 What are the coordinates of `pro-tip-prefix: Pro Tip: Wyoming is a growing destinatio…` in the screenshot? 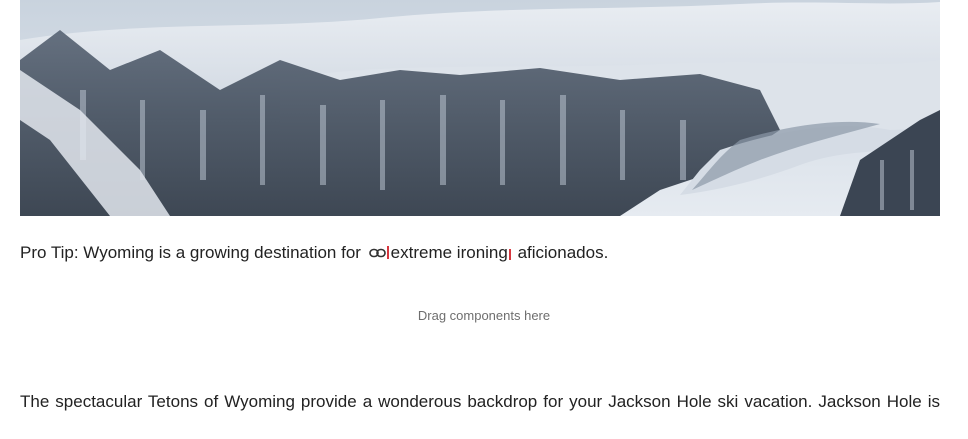 It's located at (193, 252).